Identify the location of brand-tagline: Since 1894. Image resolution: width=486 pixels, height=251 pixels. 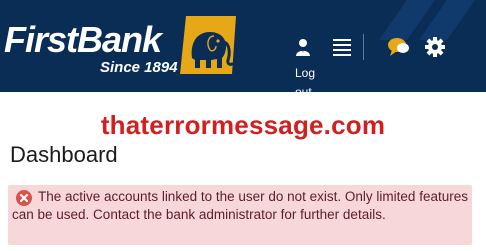
(139, 67).